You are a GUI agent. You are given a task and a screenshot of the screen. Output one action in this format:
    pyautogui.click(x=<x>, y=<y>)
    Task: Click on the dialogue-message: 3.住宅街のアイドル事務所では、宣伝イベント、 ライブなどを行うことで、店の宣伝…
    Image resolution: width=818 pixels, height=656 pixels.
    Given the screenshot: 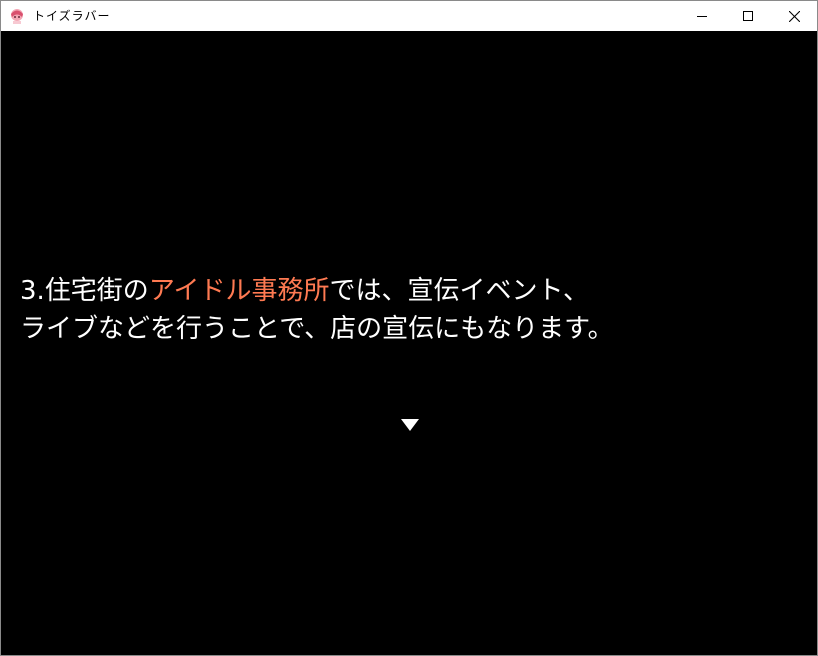 What is the action you would take?
    pyautogui.click(x=317, y=310)
    